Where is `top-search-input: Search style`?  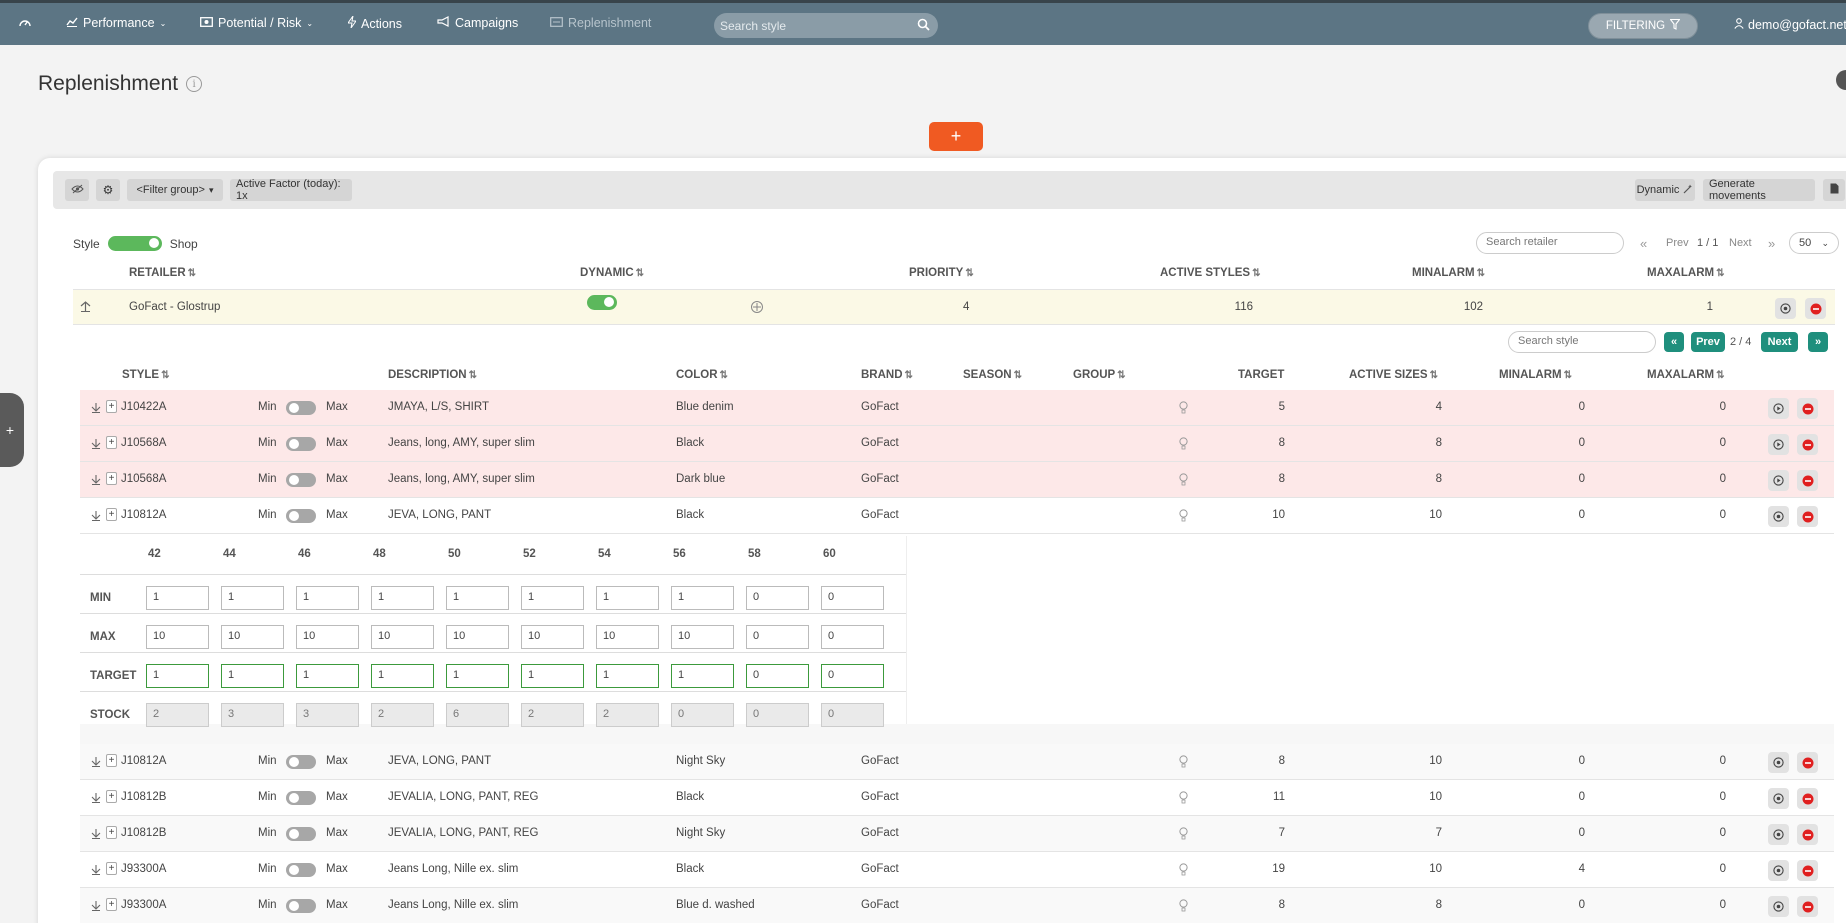 top-search-input: Search style is located at coordinates (826, 25).